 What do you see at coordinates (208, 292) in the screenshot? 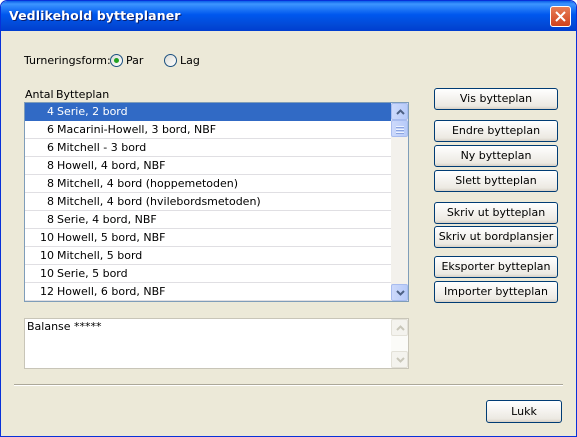
I see `list-item: 12 Howell, 6 bord, NBF` at bounding box center [208, 292].